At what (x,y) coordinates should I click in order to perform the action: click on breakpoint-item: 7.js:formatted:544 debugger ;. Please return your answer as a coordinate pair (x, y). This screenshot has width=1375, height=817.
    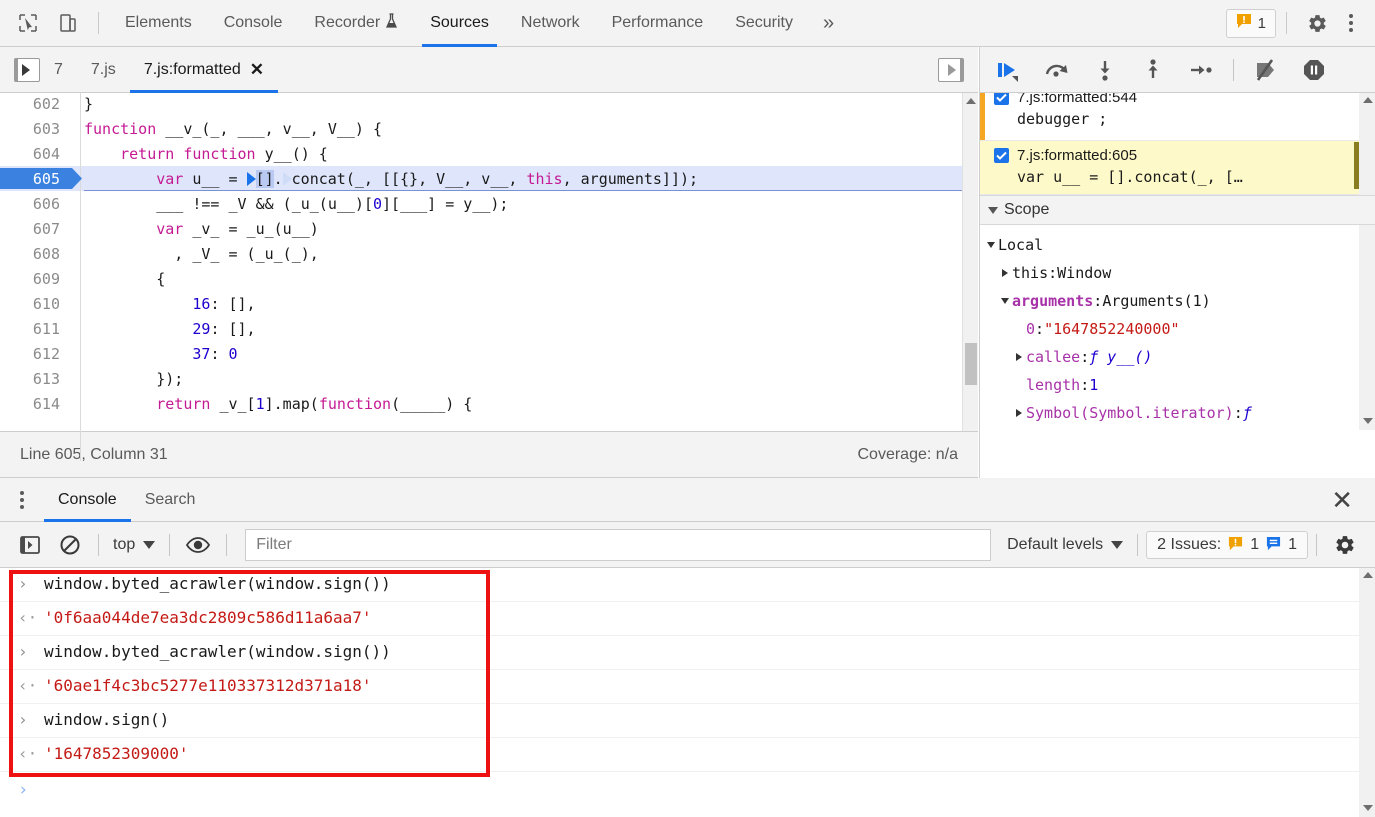
    Looking at the image, I should click on (1177, 117).